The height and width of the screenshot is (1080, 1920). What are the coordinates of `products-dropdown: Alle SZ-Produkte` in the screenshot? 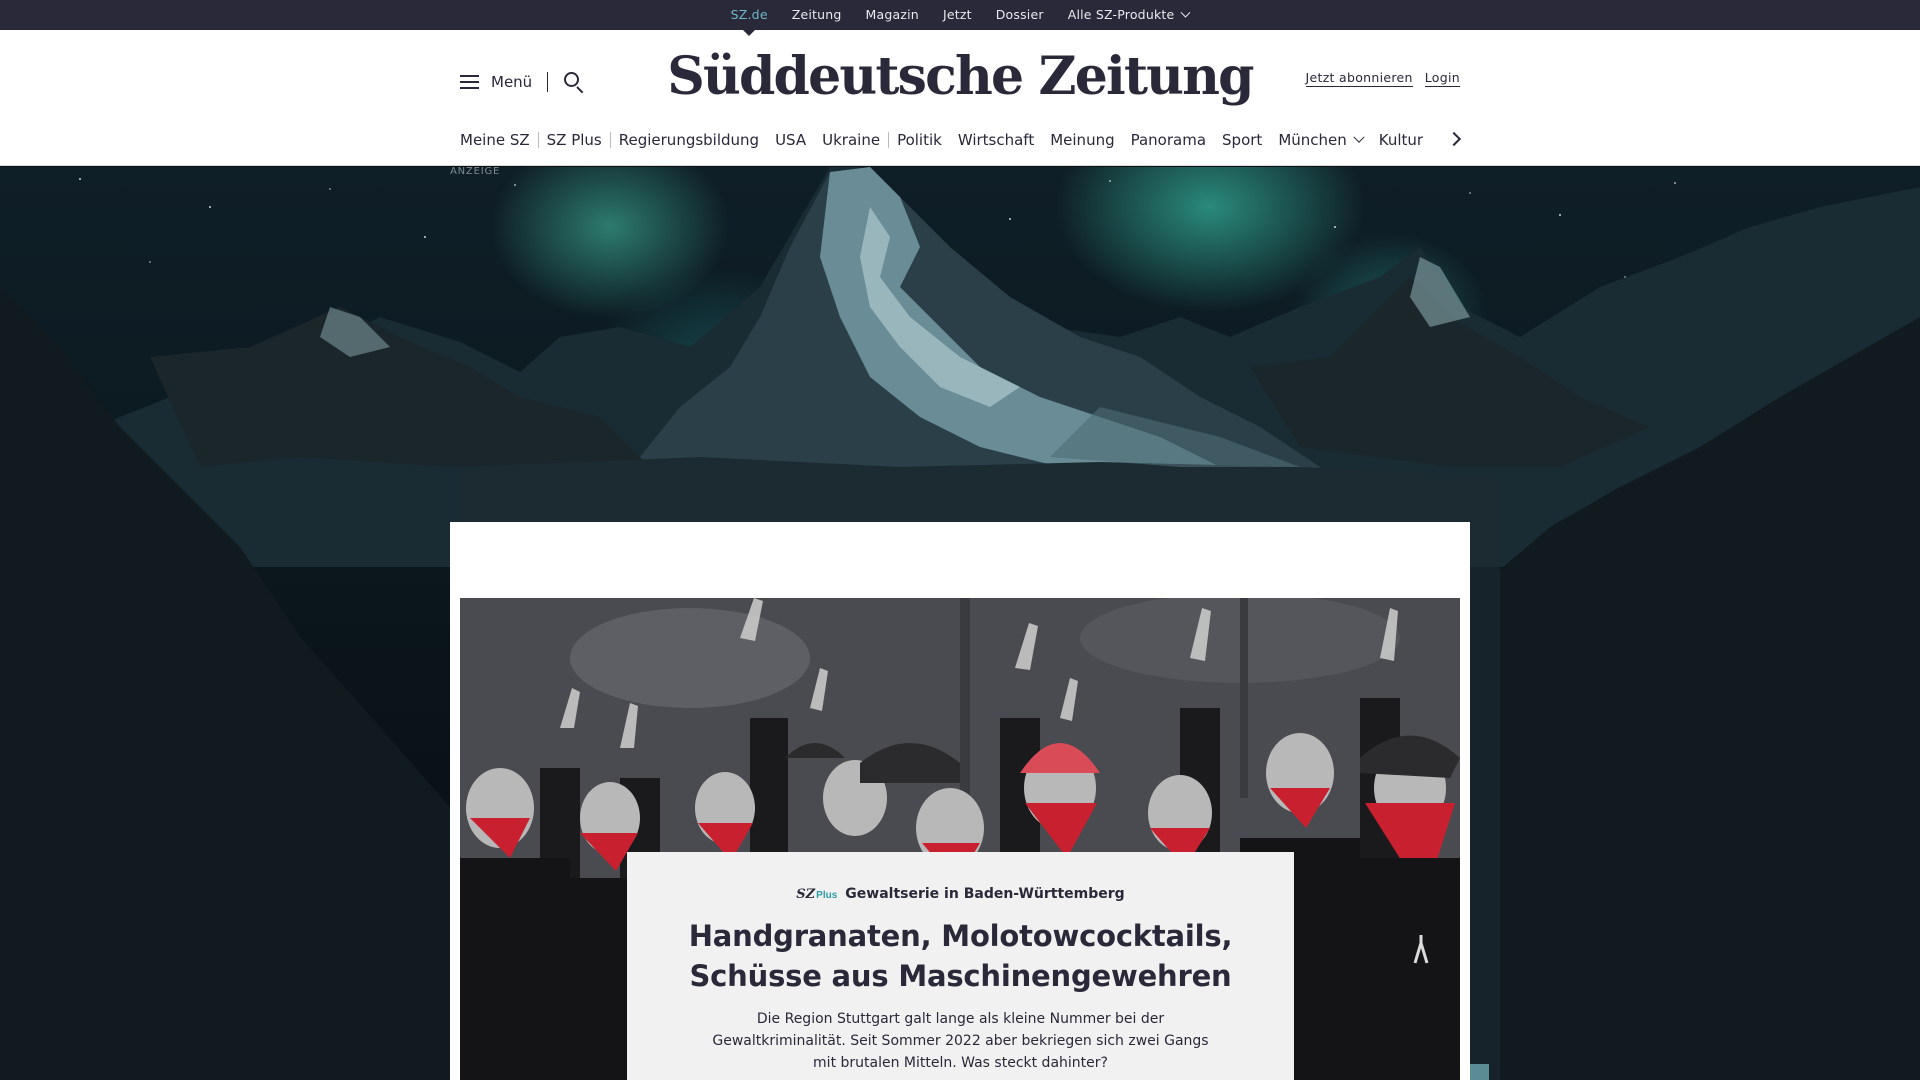 It's located at (1129, 15).